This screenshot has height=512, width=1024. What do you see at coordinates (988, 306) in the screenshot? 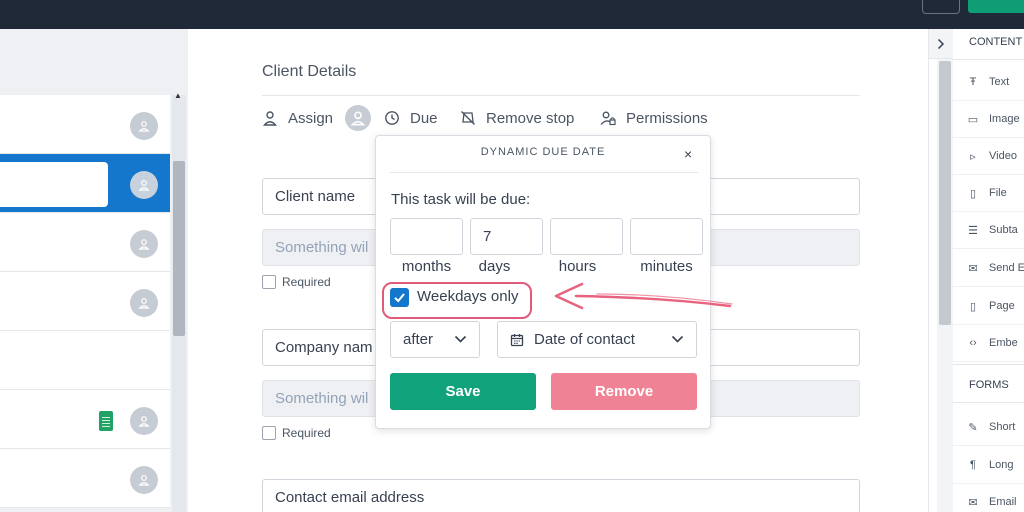
I see `palette-item-page: ▯ Page` at bounding box center [988, 306].